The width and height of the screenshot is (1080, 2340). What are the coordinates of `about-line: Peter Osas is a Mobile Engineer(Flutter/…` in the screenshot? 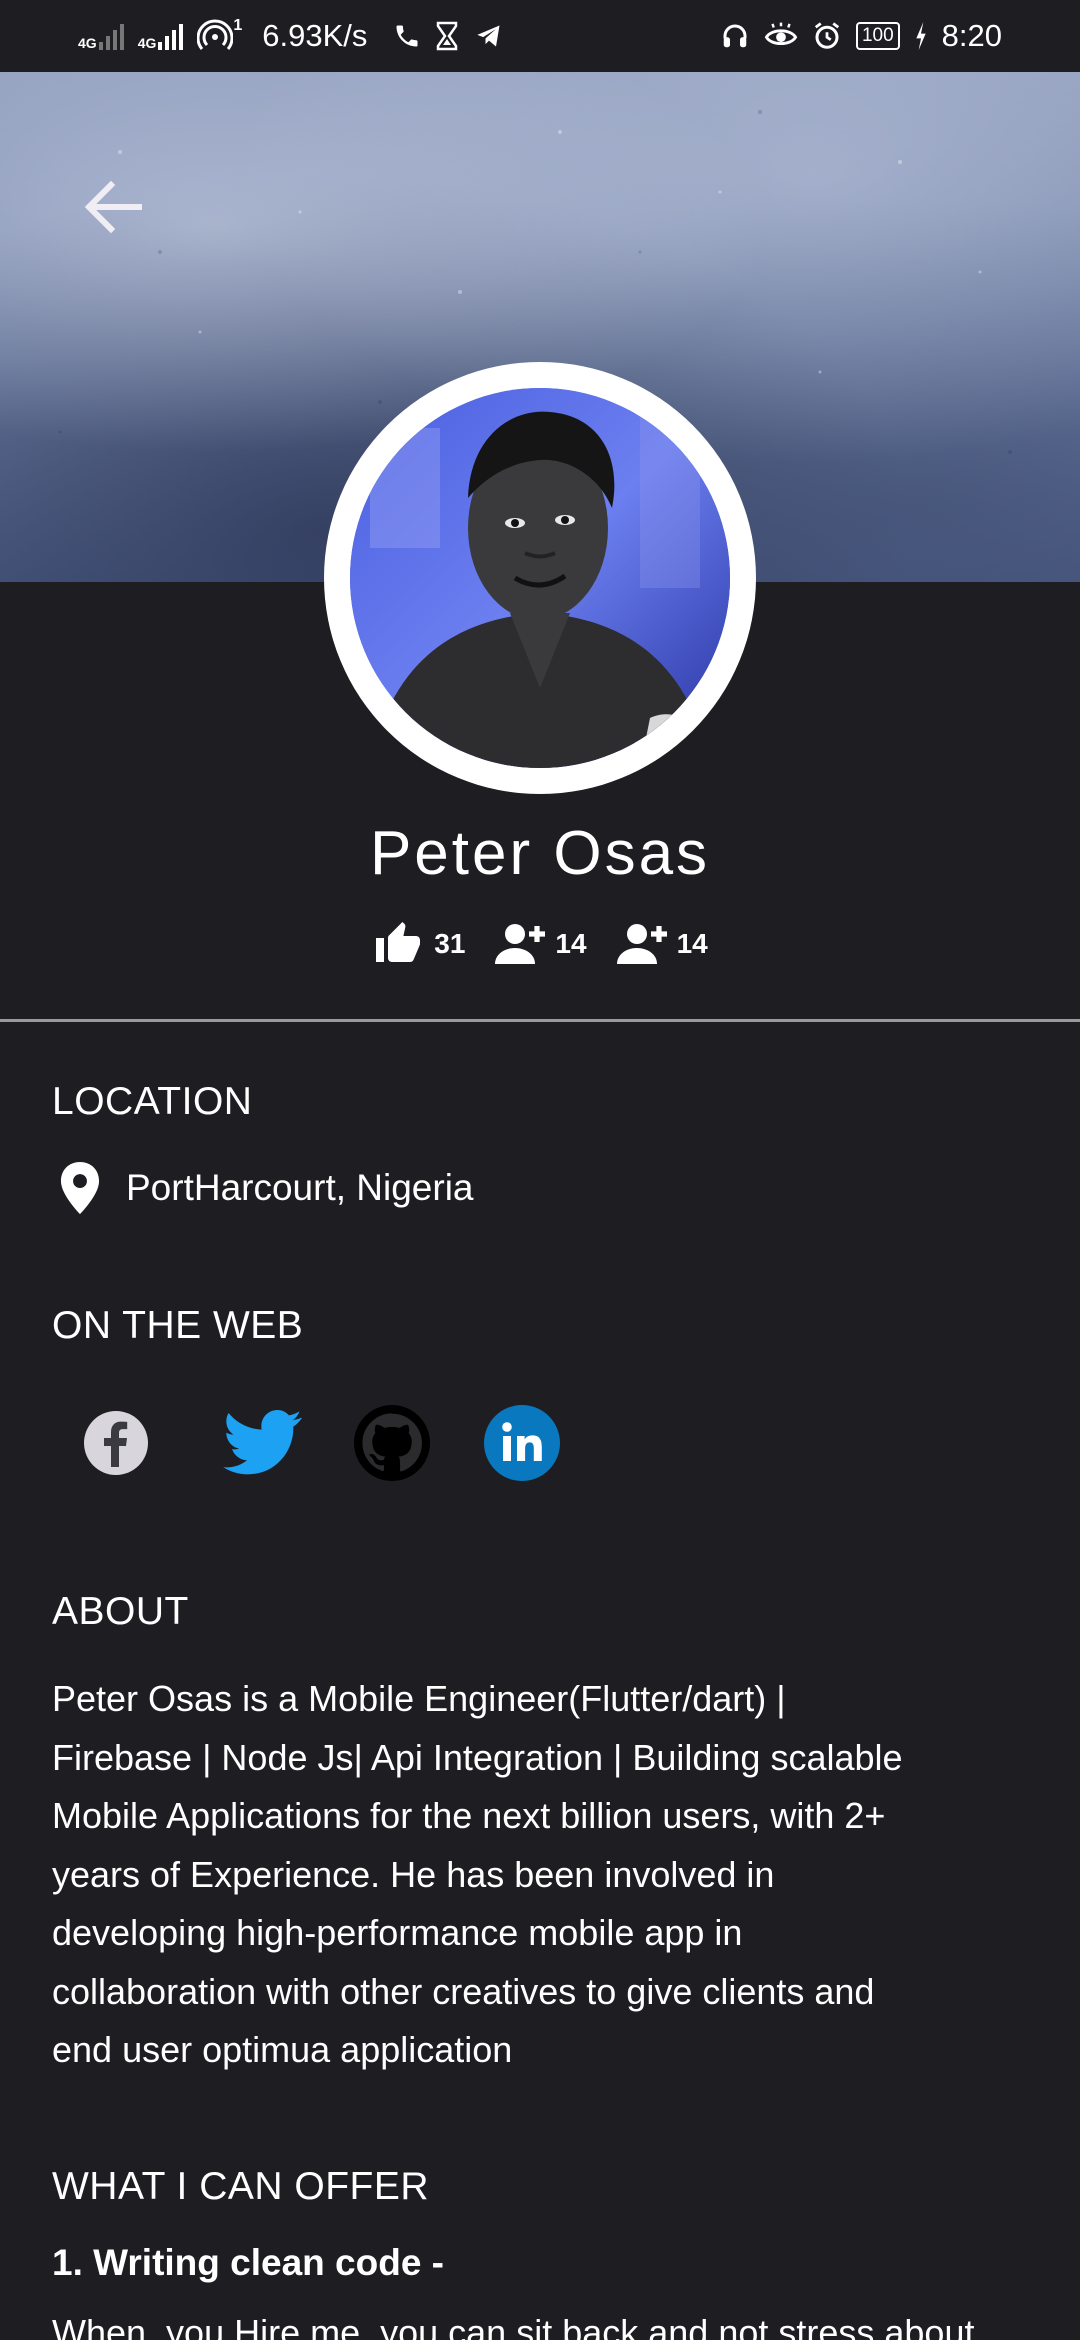 It's located at (419, 1698).